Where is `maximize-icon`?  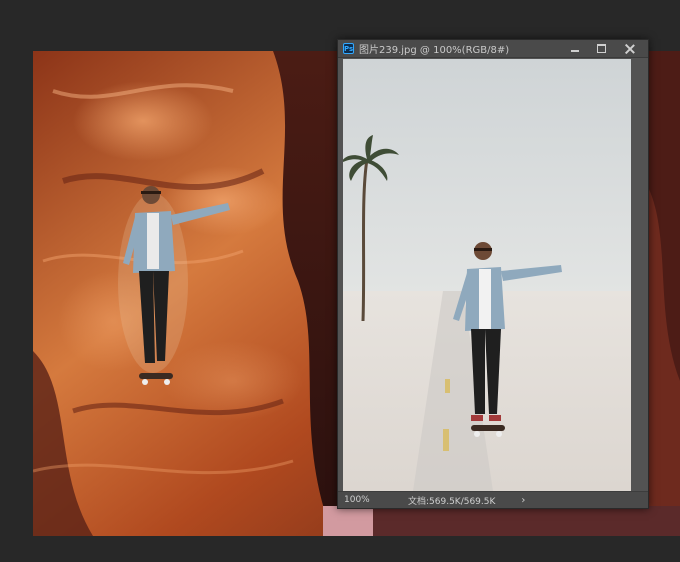
maximize-icon is located at coordinates (601, 48).